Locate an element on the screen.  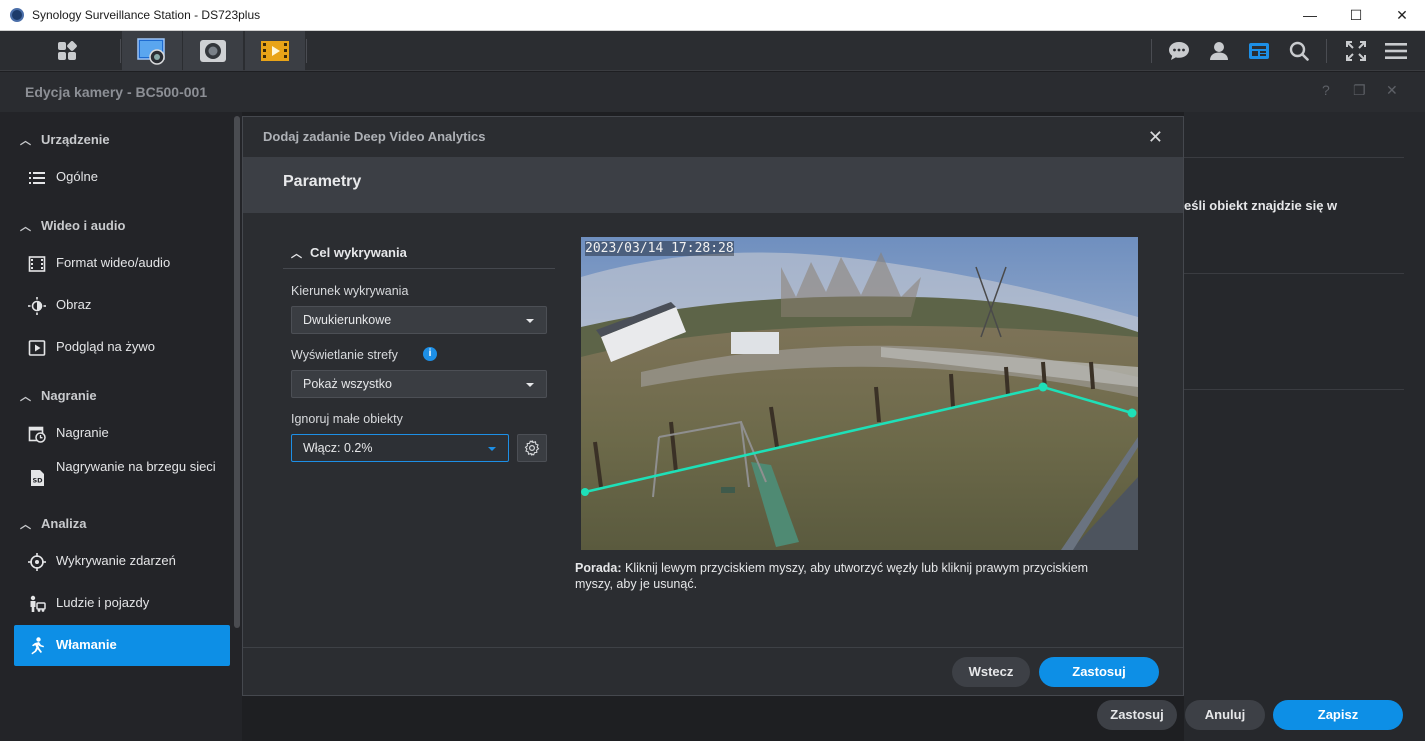
app-icon is located at coordinates (17, 15).